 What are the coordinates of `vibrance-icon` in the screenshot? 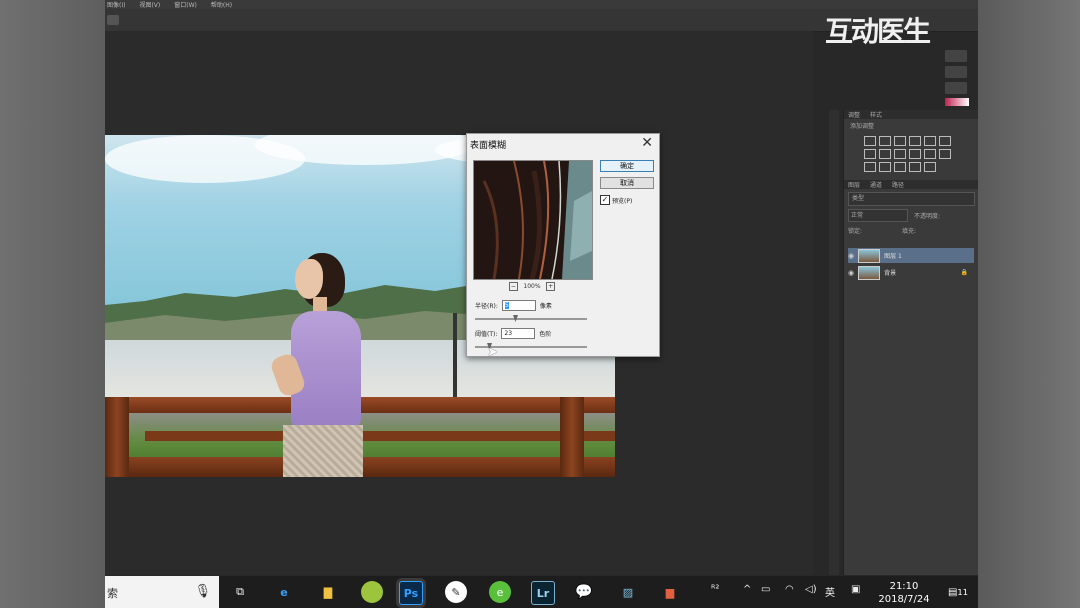 It's located at (930, 141).